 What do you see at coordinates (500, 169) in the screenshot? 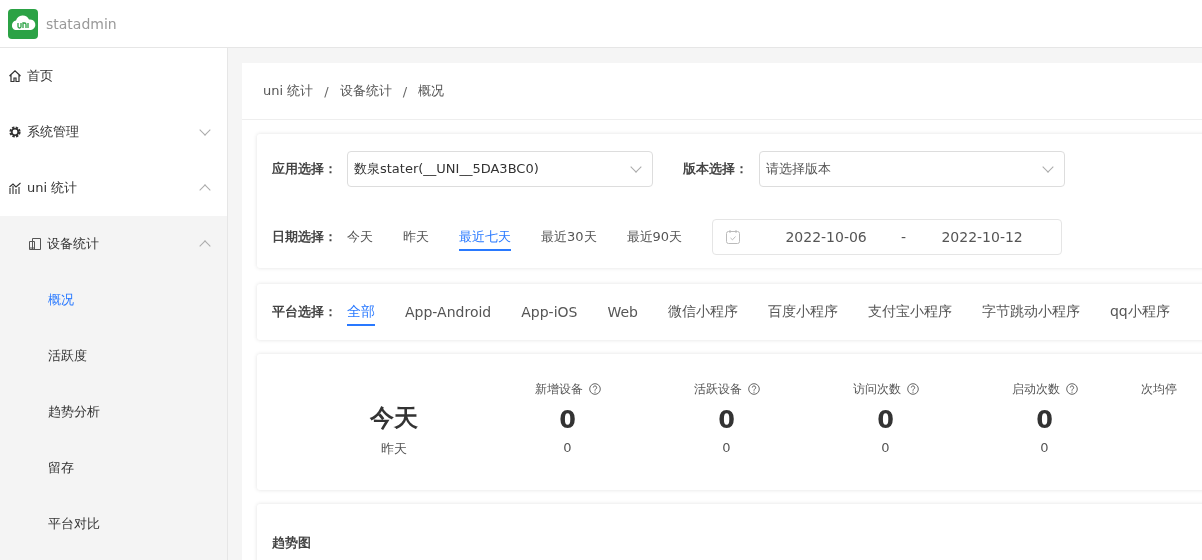
I see `app-select: 数泉stater(__UNI__5DA3BC0)` at bounding box center [500, 169].